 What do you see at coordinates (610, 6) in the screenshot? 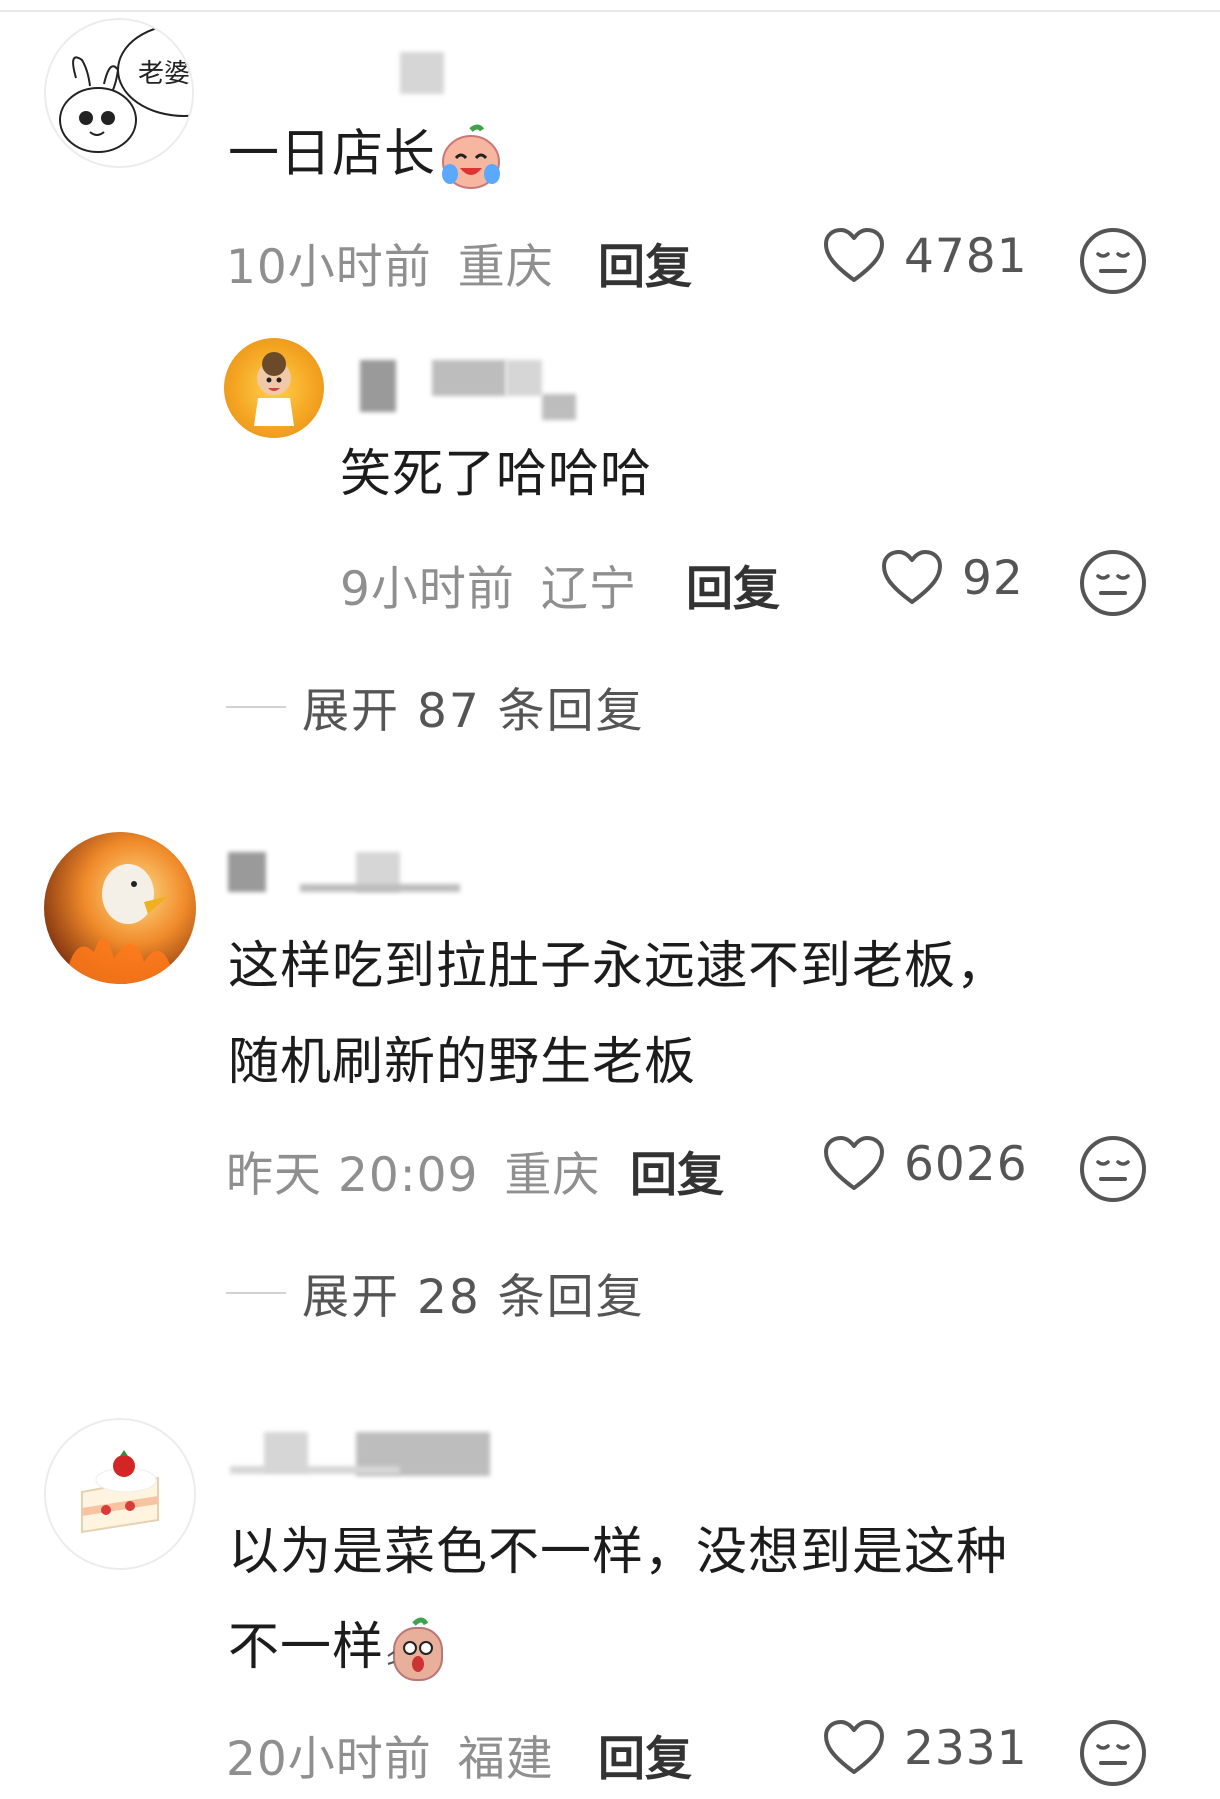
I see `top-divider` at bounding box center [610, 6].